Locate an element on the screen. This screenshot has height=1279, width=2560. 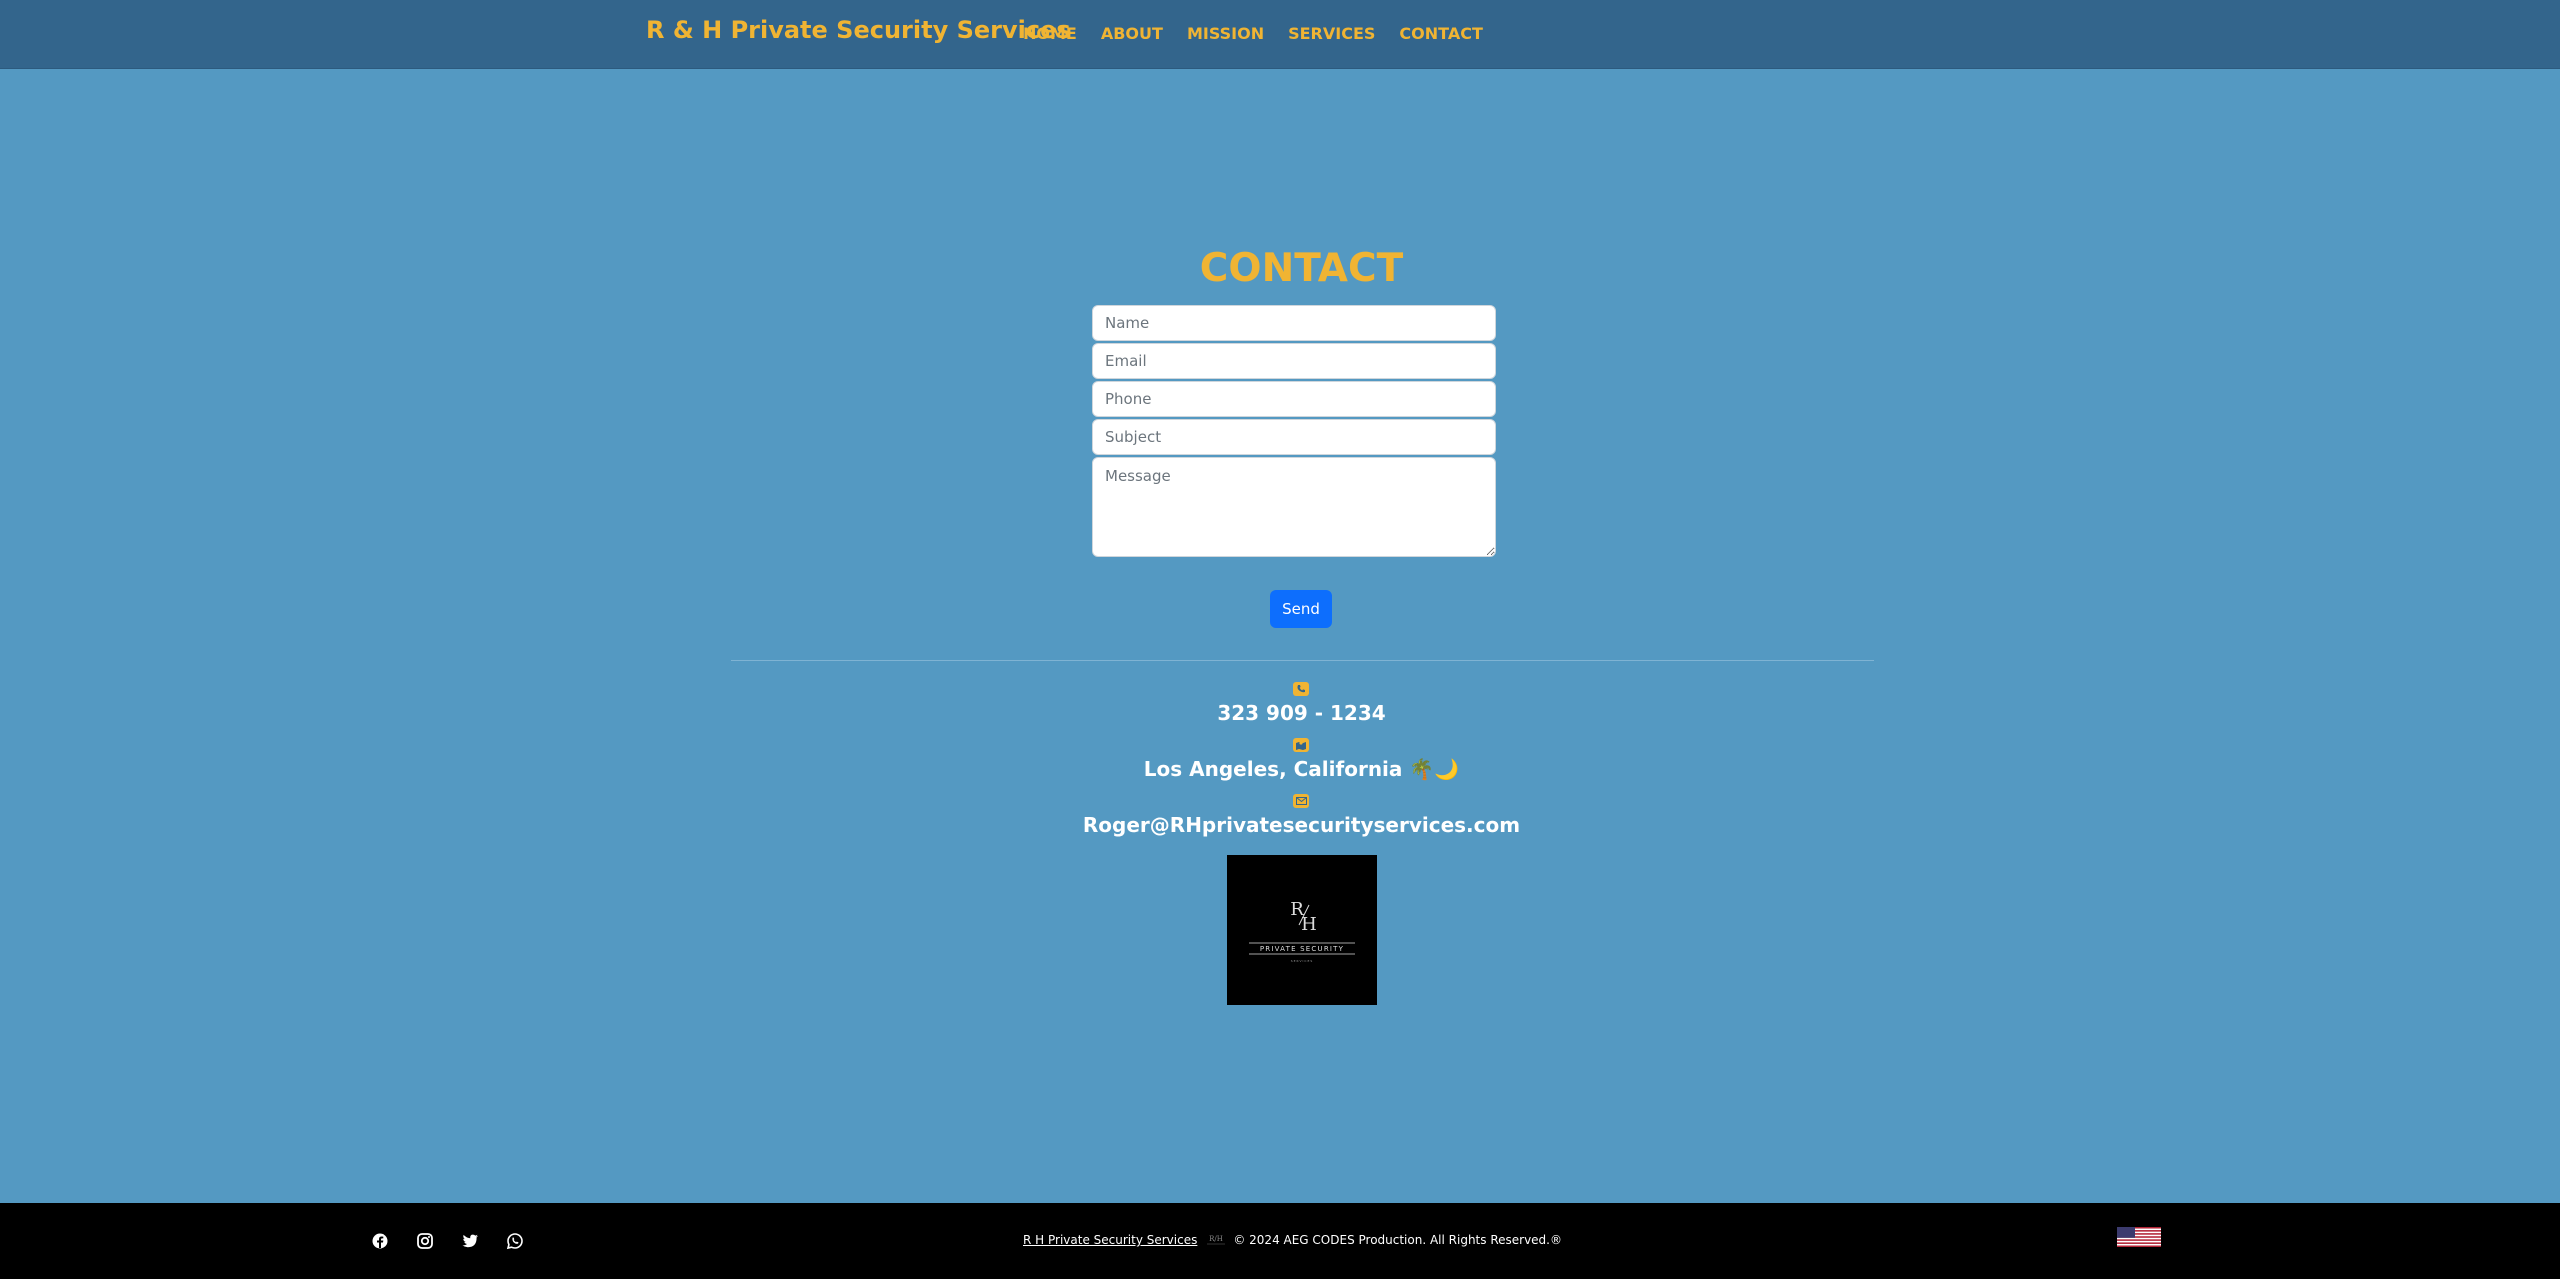
email-field is located at coordinates (1294, 361).